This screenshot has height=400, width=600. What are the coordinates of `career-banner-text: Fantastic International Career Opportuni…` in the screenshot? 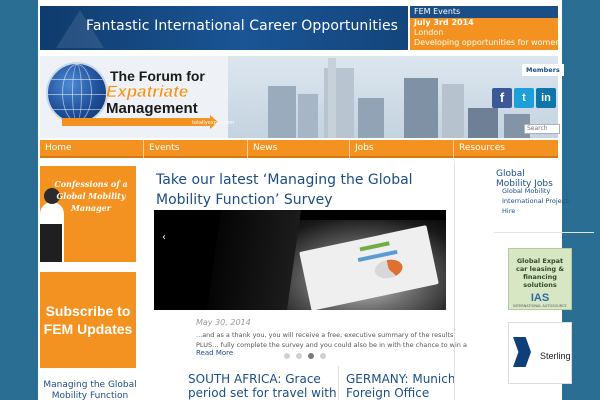 It's located at (242, 26).